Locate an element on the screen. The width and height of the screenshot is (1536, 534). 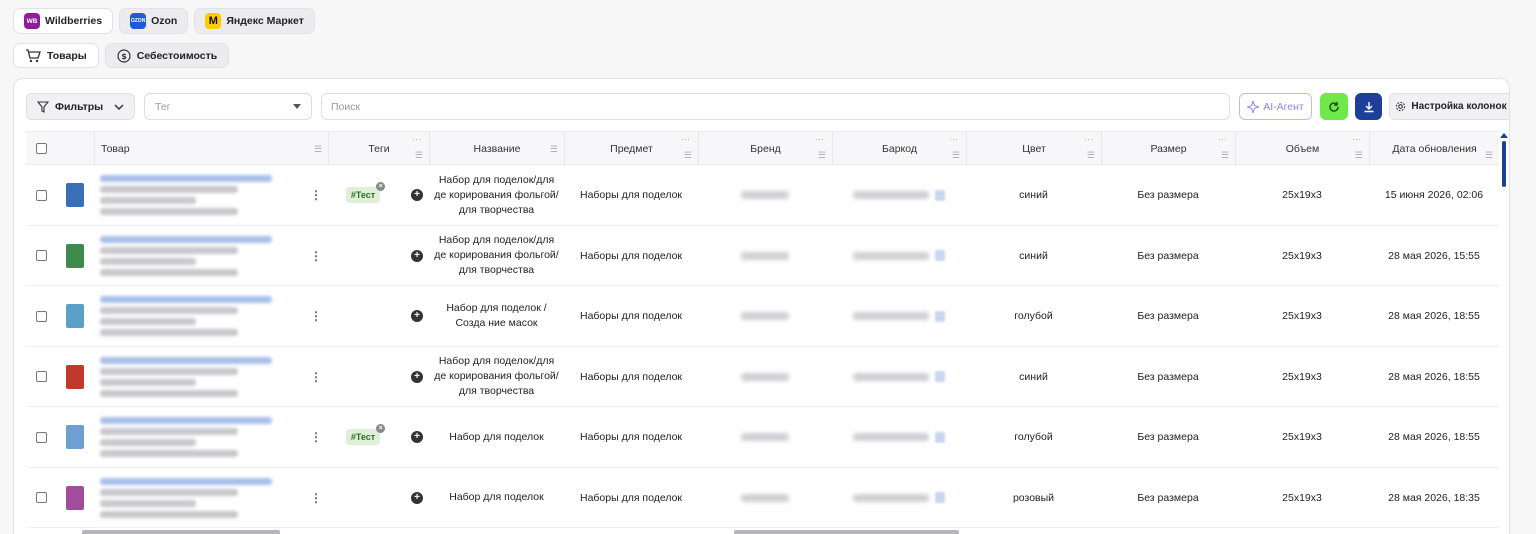
tab-label: Яндекс Маркет is located at coordinates (265, 21).